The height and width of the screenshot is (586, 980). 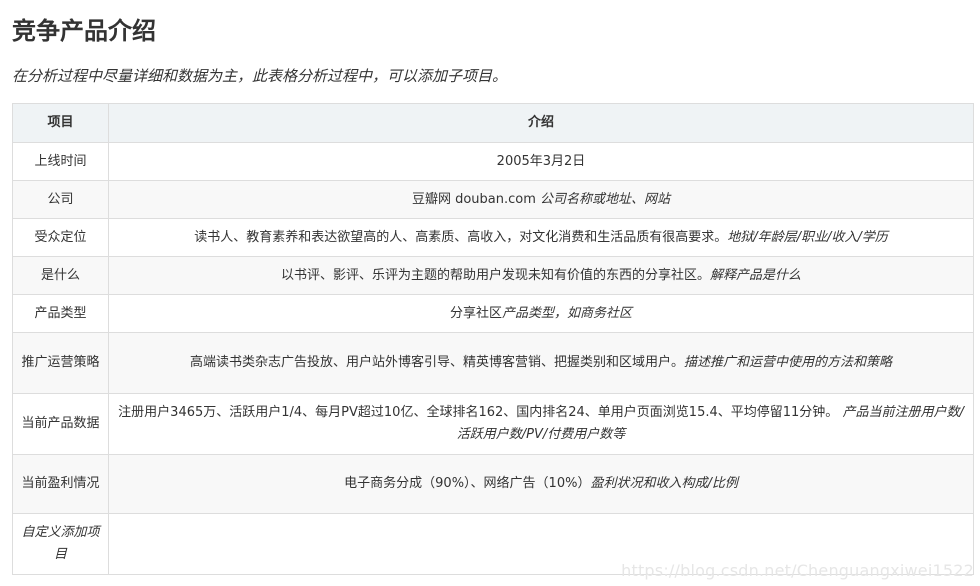 What do you see at coordinates (605, 199) in the screenshot?
I see `note-text: 公司名称或地址、网站` at bounding box center [605, 199].